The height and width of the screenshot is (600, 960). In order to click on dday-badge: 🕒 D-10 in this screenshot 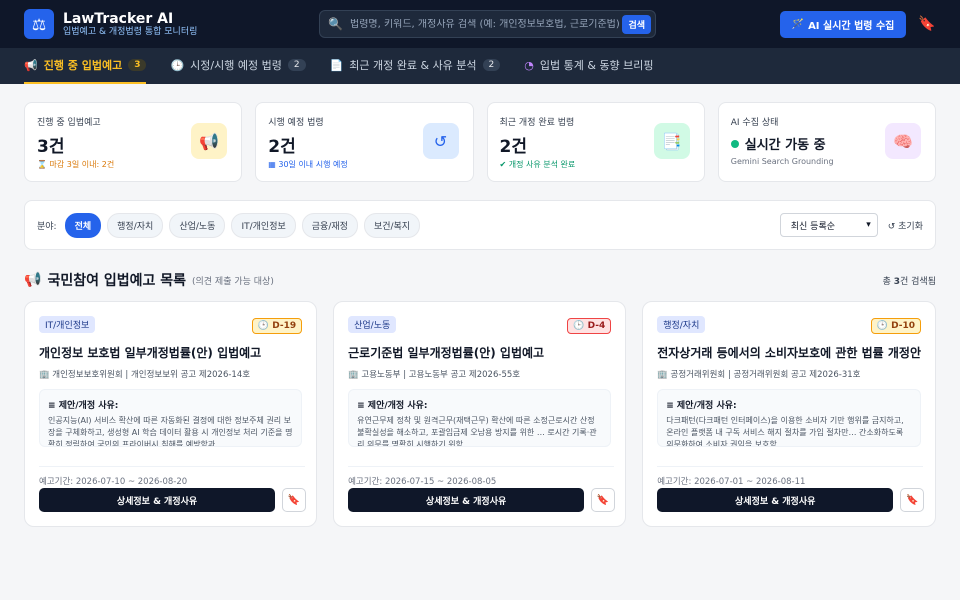, I will do `click(895, 326)`.